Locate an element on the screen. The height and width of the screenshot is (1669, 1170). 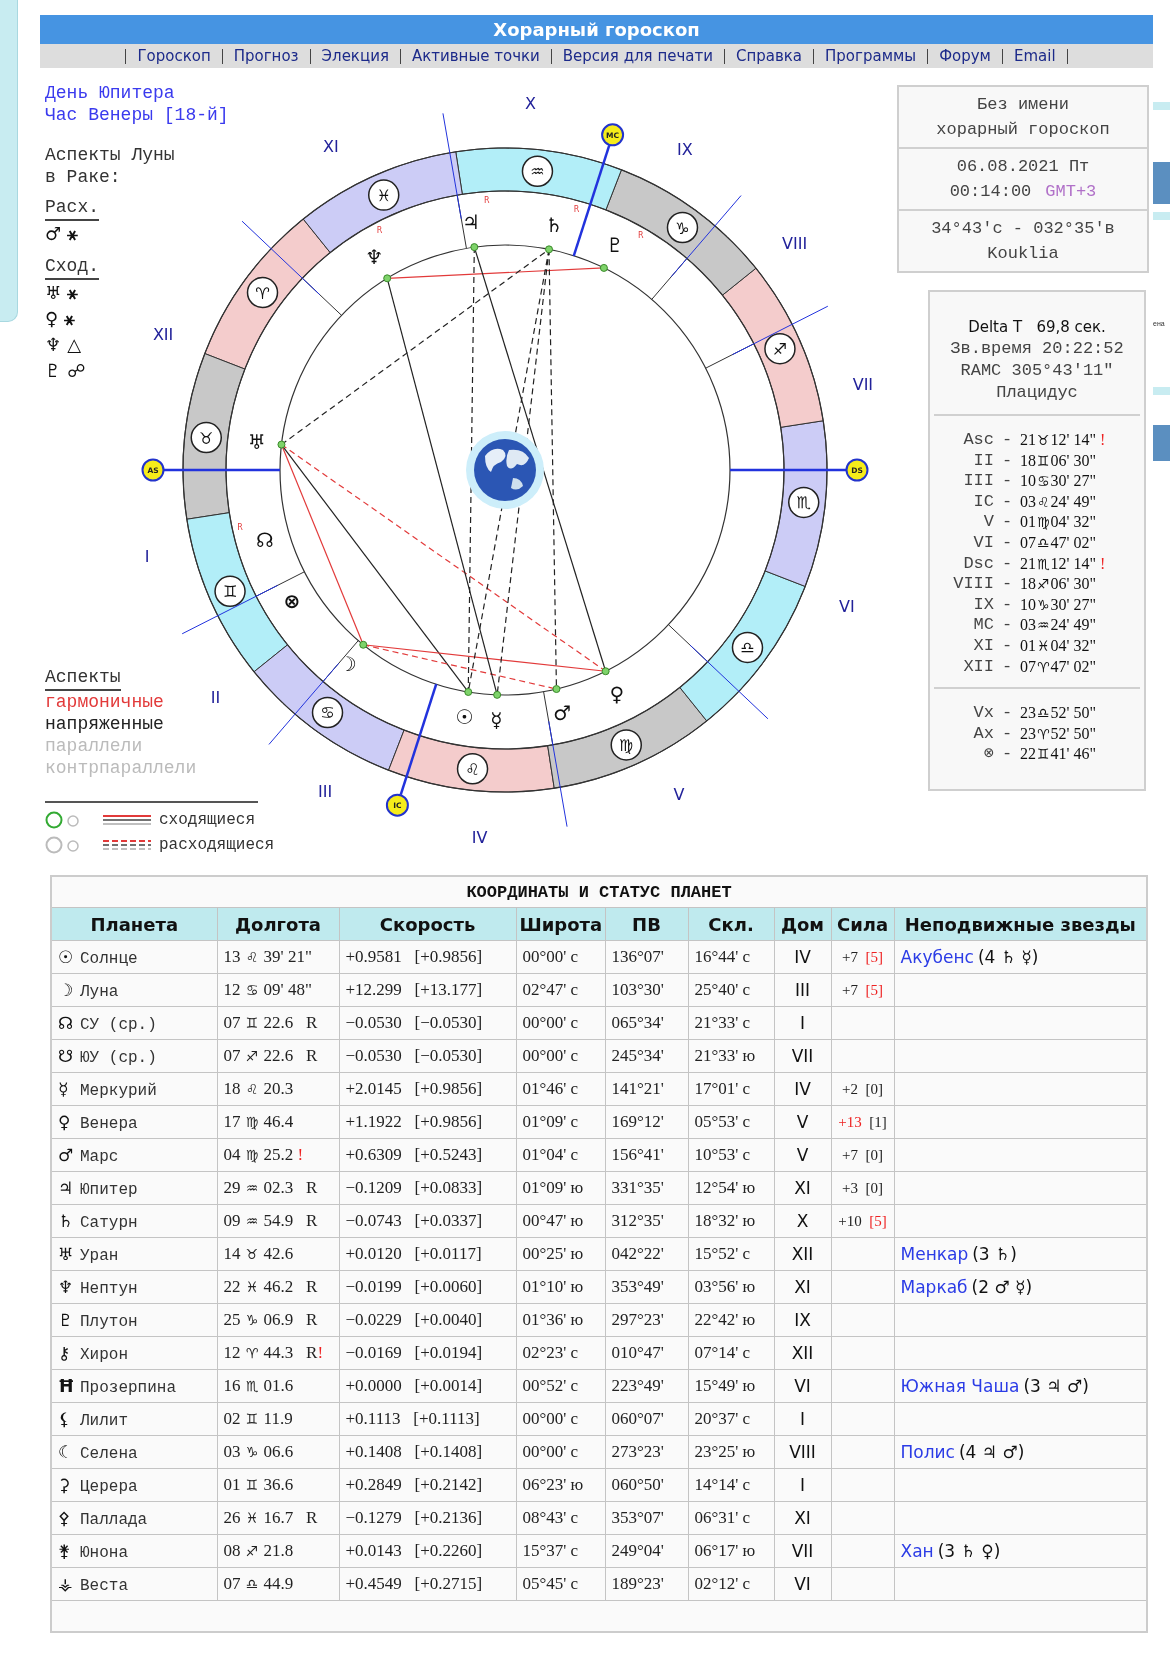
table-cell: 156°41' is located at coordinates (646, 1155).